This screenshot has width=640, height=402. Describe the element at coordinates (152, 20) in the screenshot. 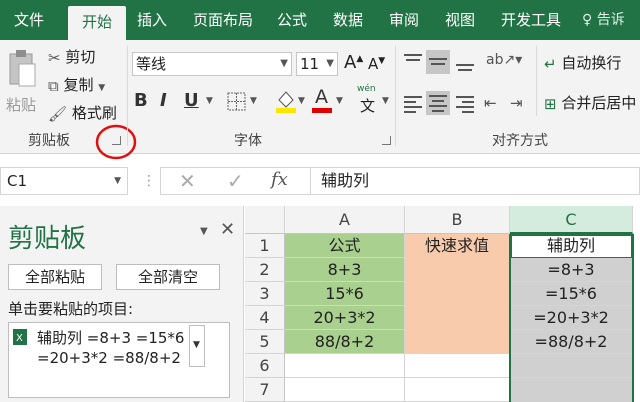

I see `tab-insert: 插入` at that location.